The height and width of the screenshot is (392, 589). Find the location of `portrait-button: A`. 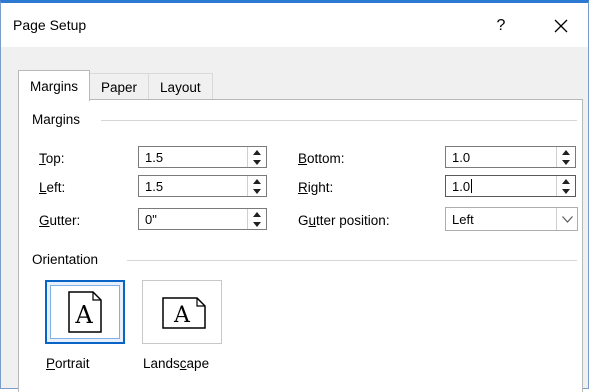

portrait-button: A is located at coordinates (85, 312).